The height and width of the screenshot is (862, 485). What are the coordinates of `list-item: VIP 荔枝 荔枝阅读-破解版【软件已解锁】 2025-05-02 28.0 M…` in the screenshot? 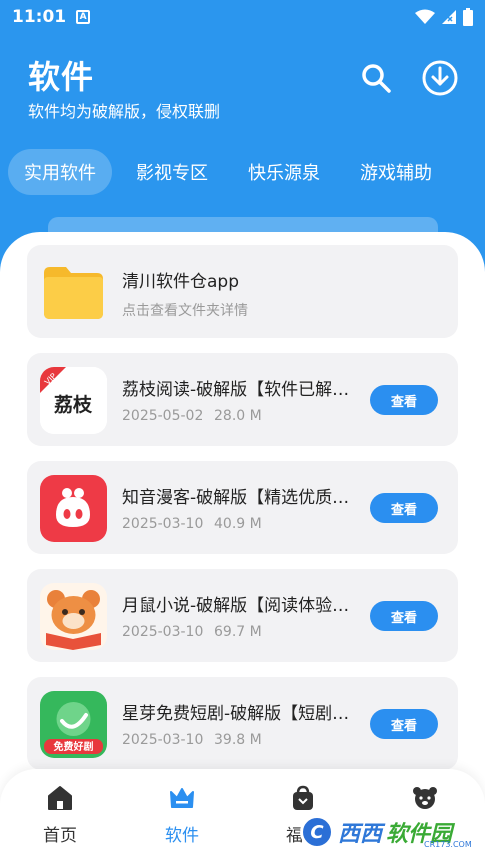 It's located at (242, 399).